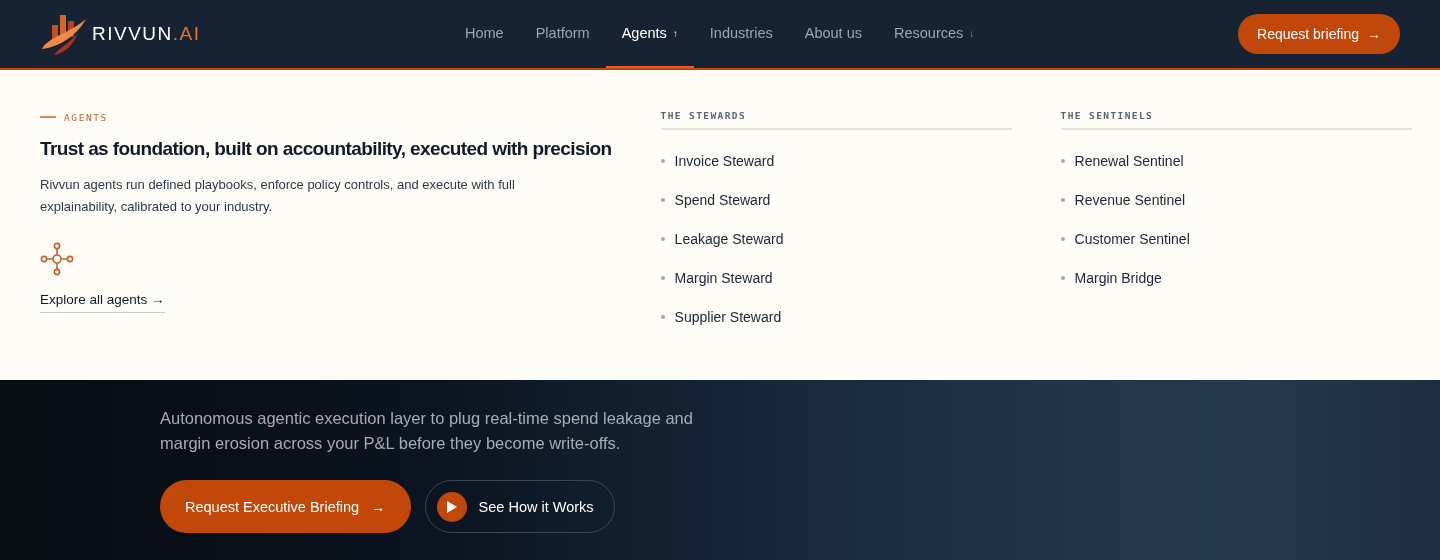 This screenshot has height=560, width=1440. What do you see at coordinates (722, 200) in the screenshot?
I see `agent-link: Spend Steward` at bounding box center [722, 200].